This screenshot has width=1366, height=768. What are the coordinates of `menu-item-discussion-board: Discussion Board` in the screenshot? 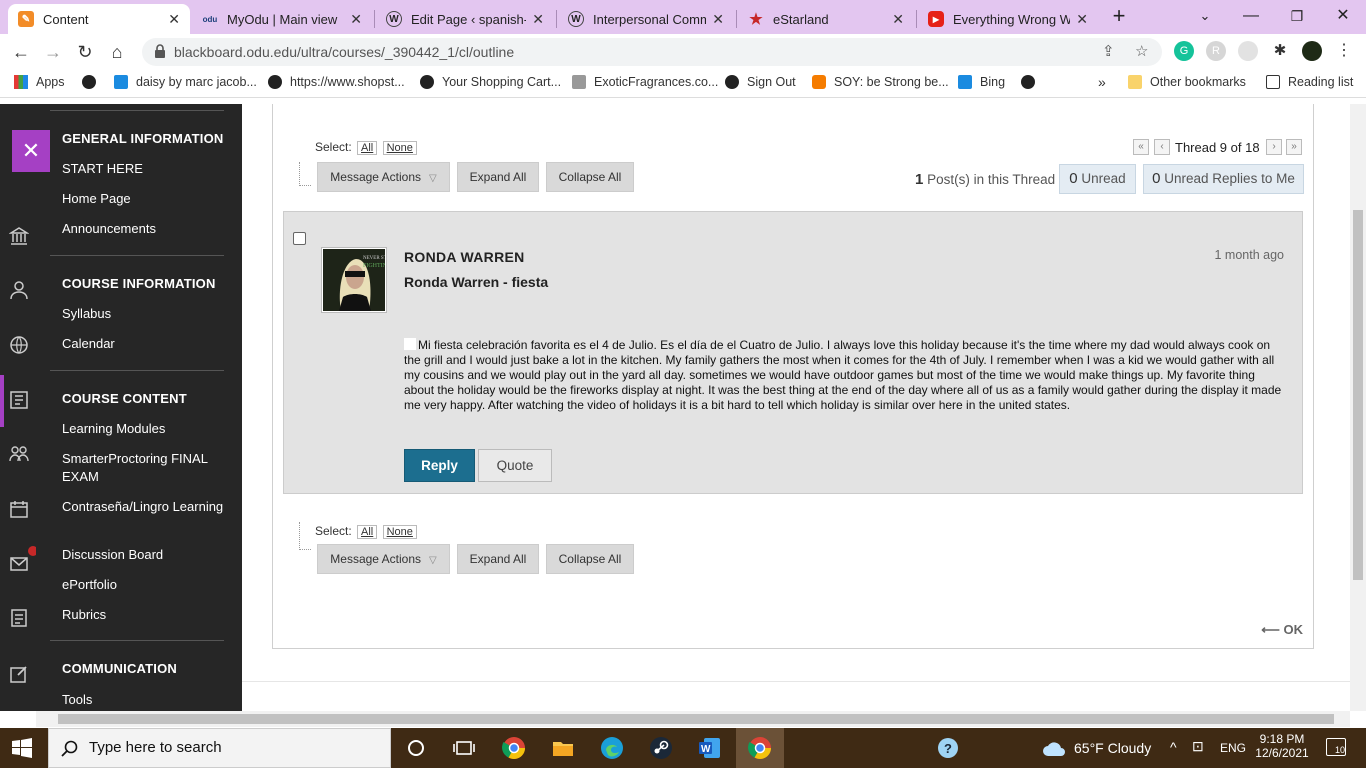 It's located at (147, 555).